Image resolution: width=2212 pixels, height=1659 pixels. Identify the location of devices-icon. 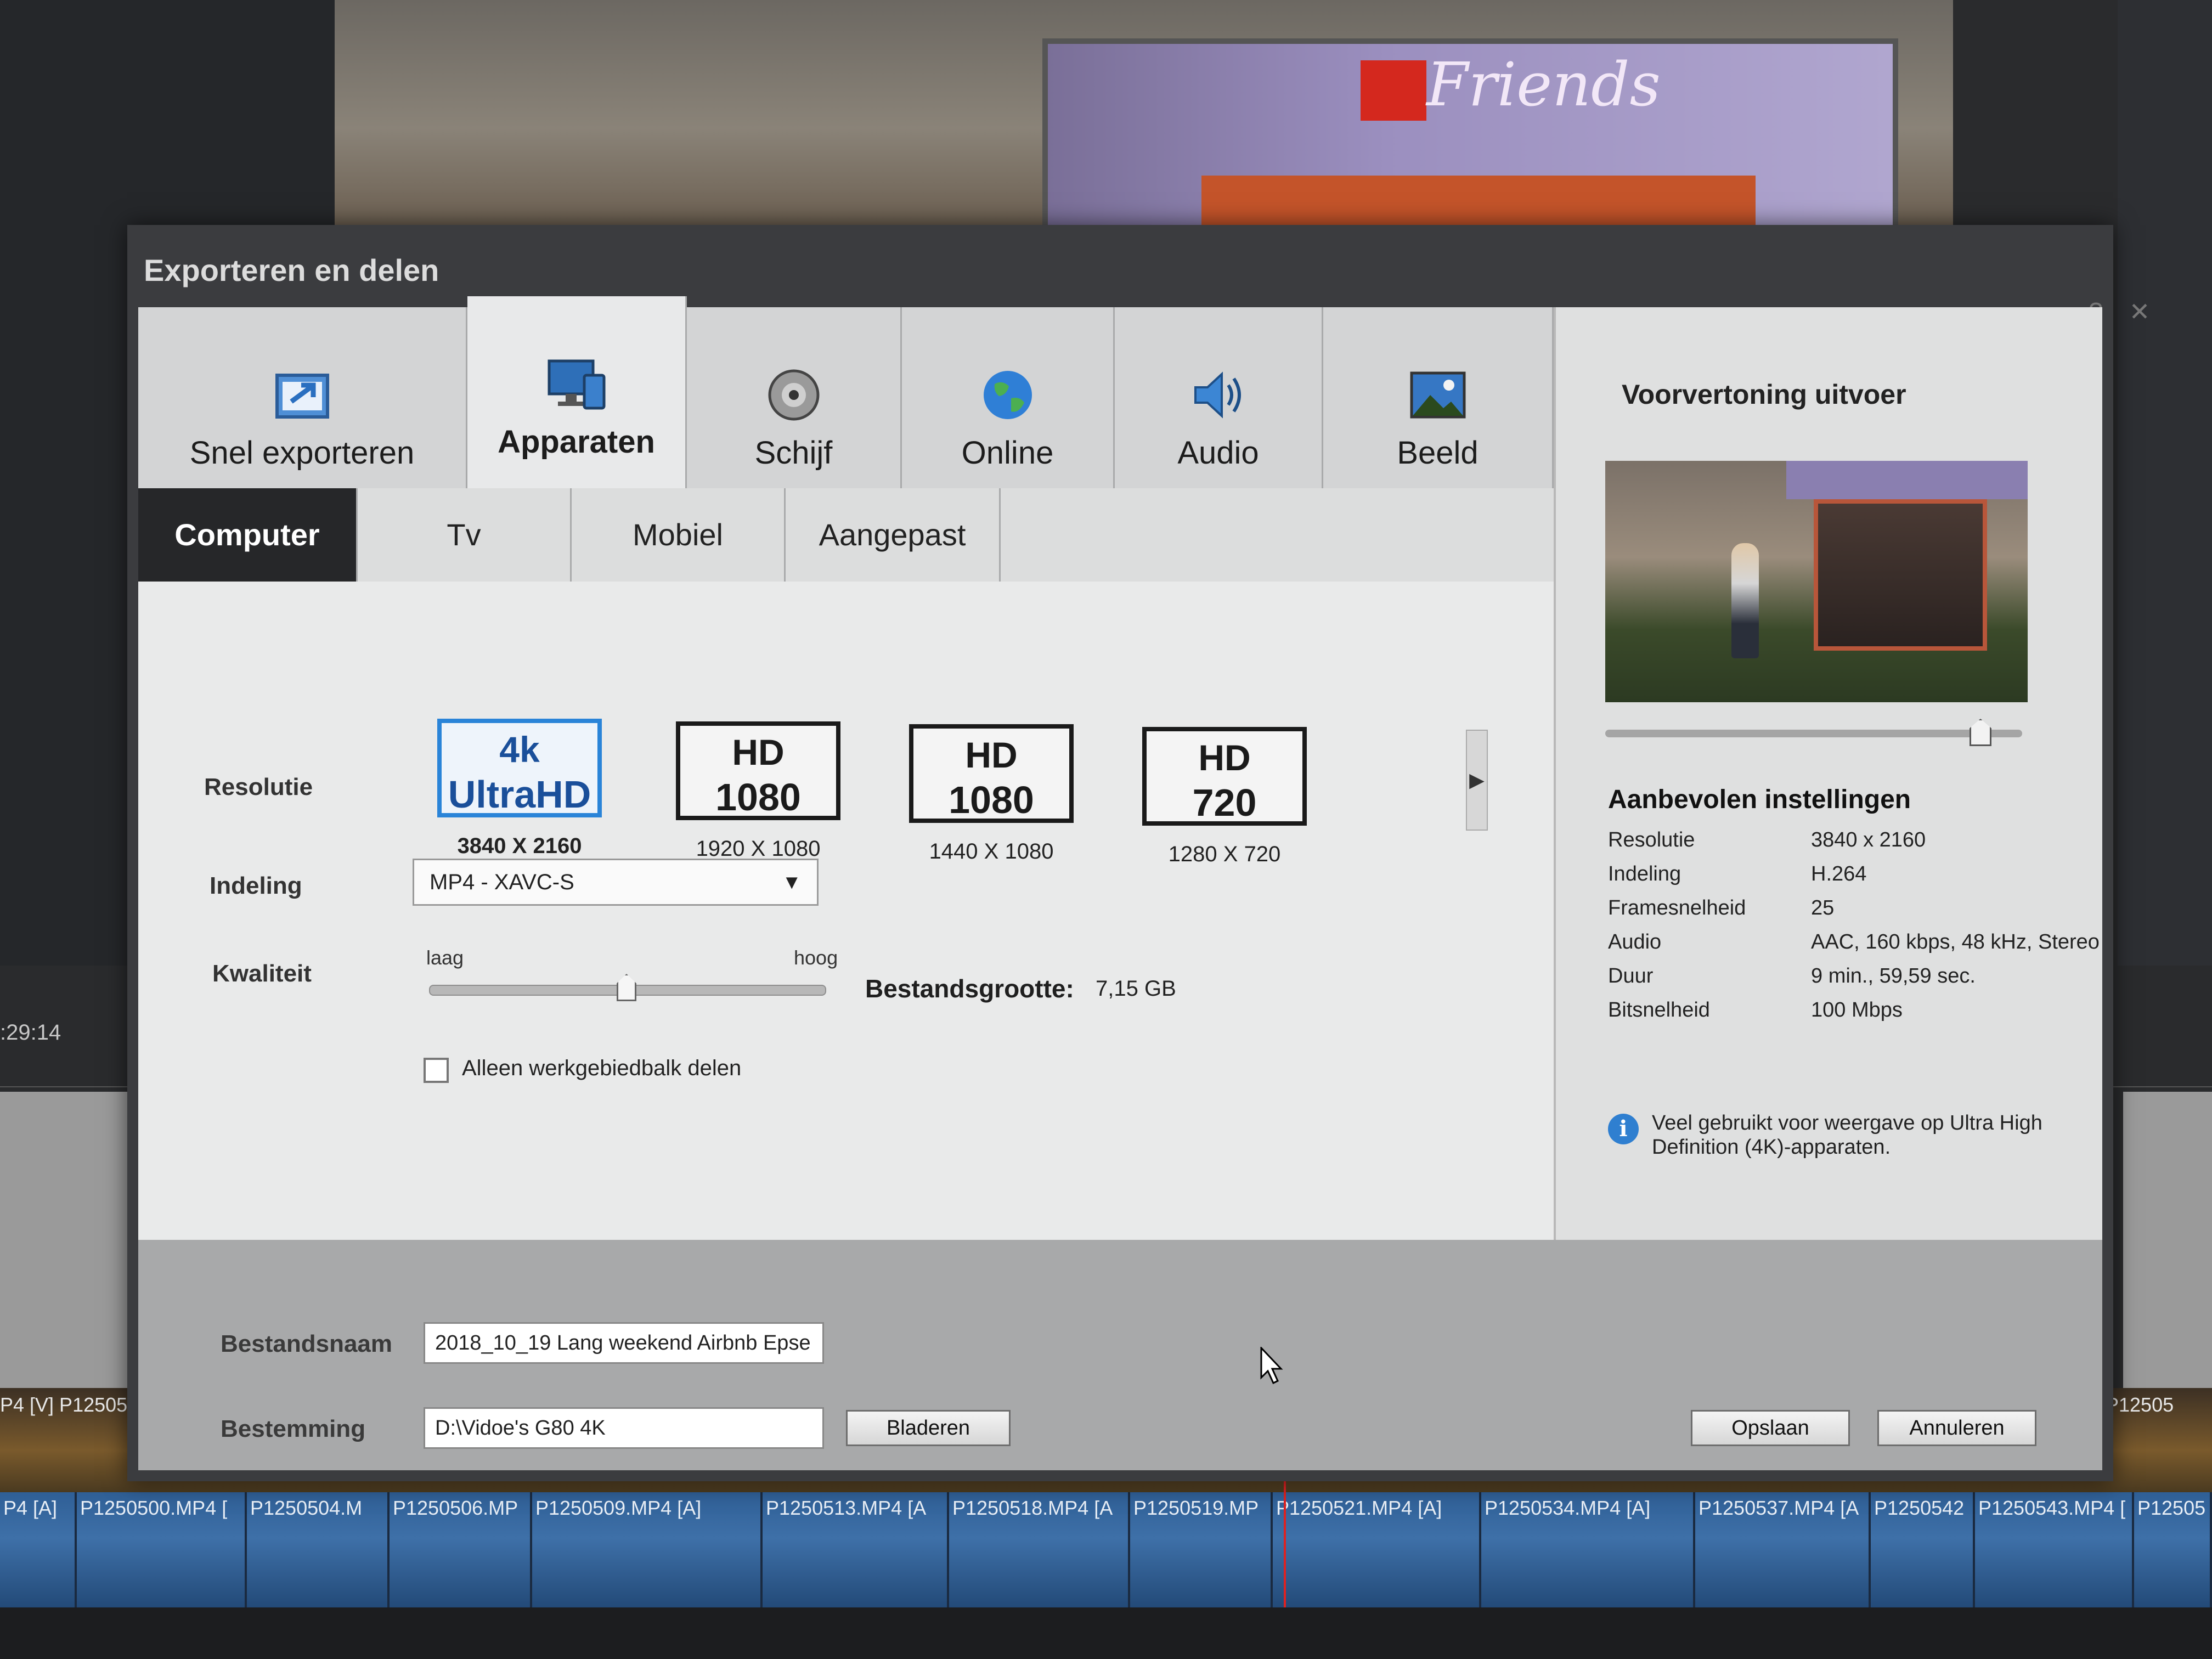
(577, 384).